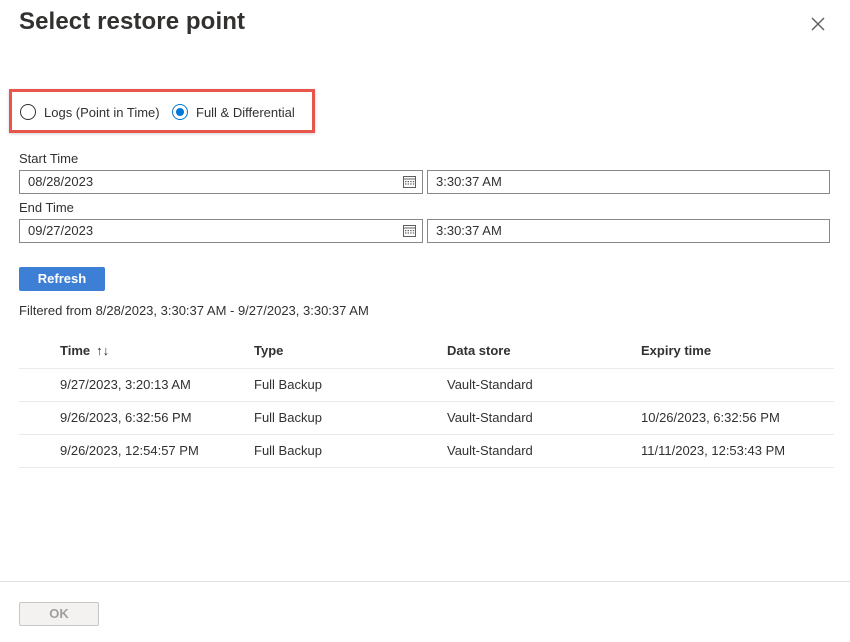  What do you see at coordinates (129, 450) in the screenshot?
I see `cell-time: 9/26/2023, 12:54:57 PM` at bounding box center [129, 450].